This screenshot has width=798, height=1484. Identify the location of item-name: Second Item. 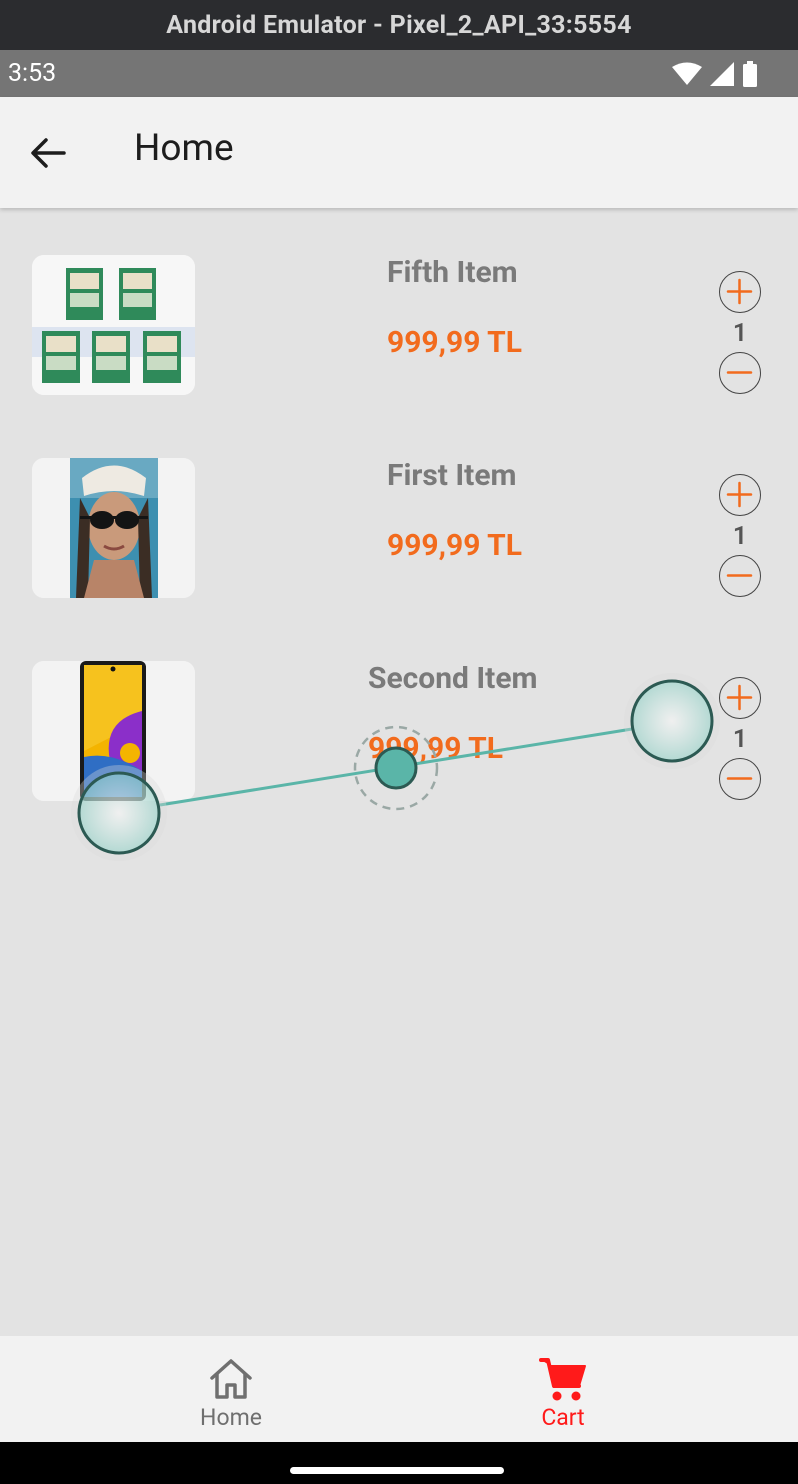
(453, 678).